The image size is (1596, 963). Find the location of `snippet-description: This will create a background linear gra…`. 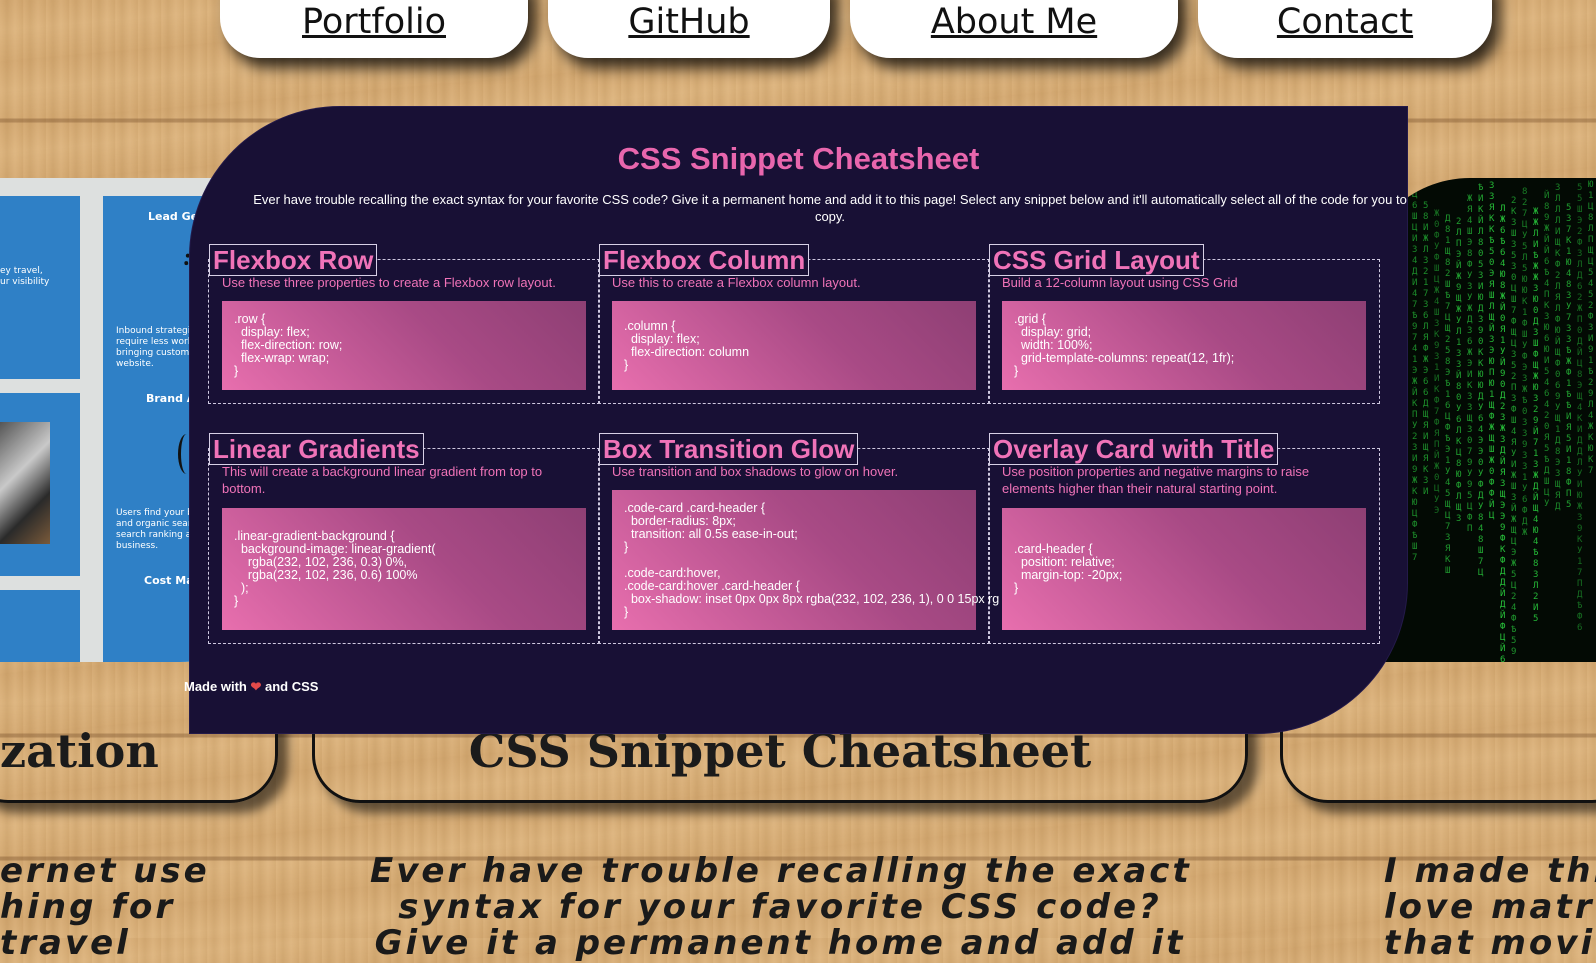

snippet-description: This will create a background linear gra… is located at coordinates (382, 480).